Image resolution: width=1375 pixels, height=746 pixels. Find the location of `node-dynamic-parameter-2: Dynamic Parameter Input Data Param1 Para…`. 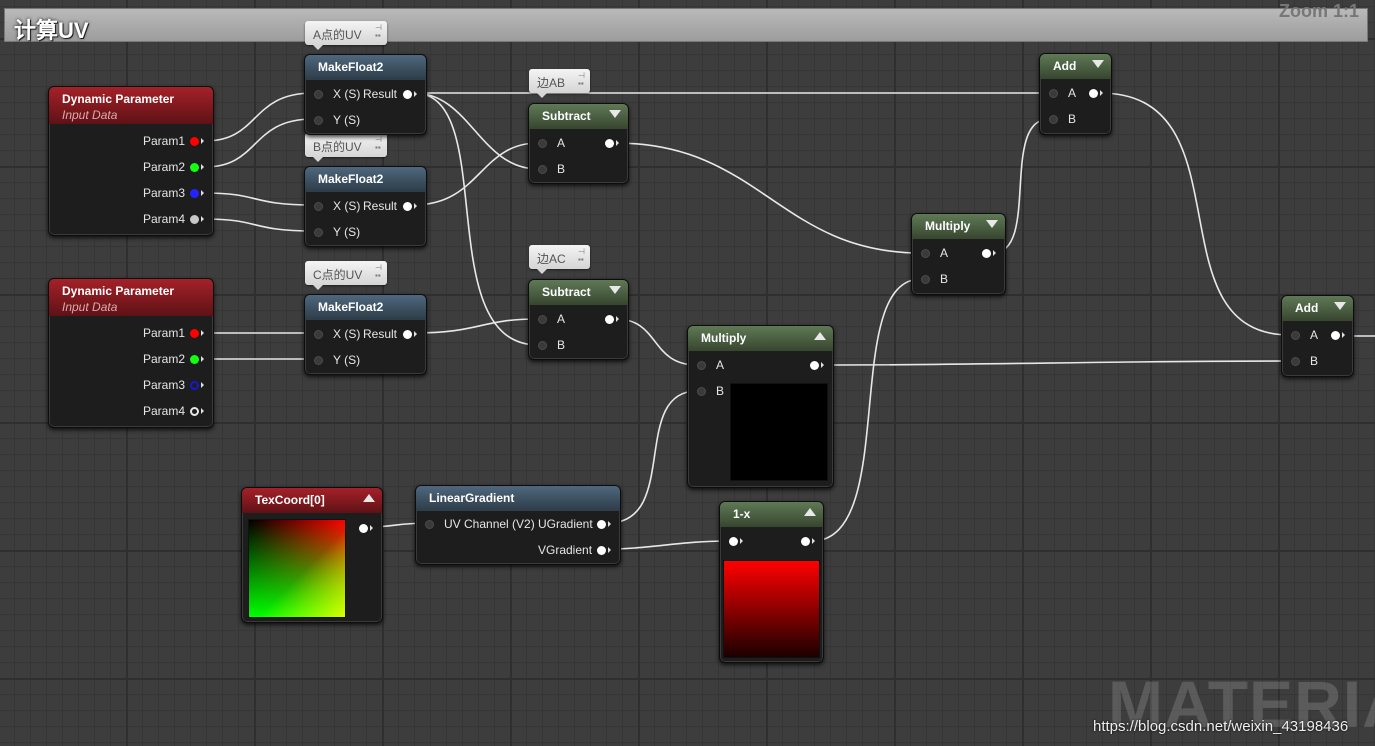

node-dynamic-parameter-2: Dynamic Parameter Input Data Param1 Para… is located at coordinates (131, 353).